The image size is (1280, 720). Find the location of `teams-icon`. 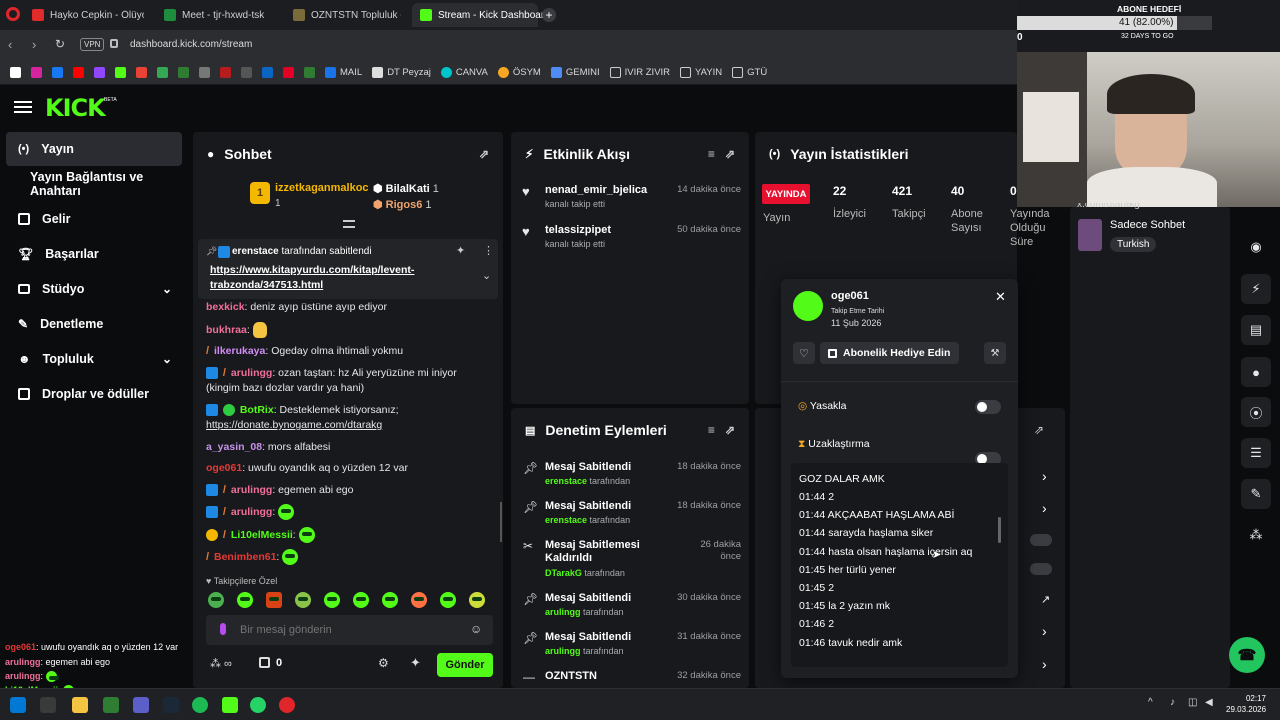

teams-icon is located at coordinates (141, 705).